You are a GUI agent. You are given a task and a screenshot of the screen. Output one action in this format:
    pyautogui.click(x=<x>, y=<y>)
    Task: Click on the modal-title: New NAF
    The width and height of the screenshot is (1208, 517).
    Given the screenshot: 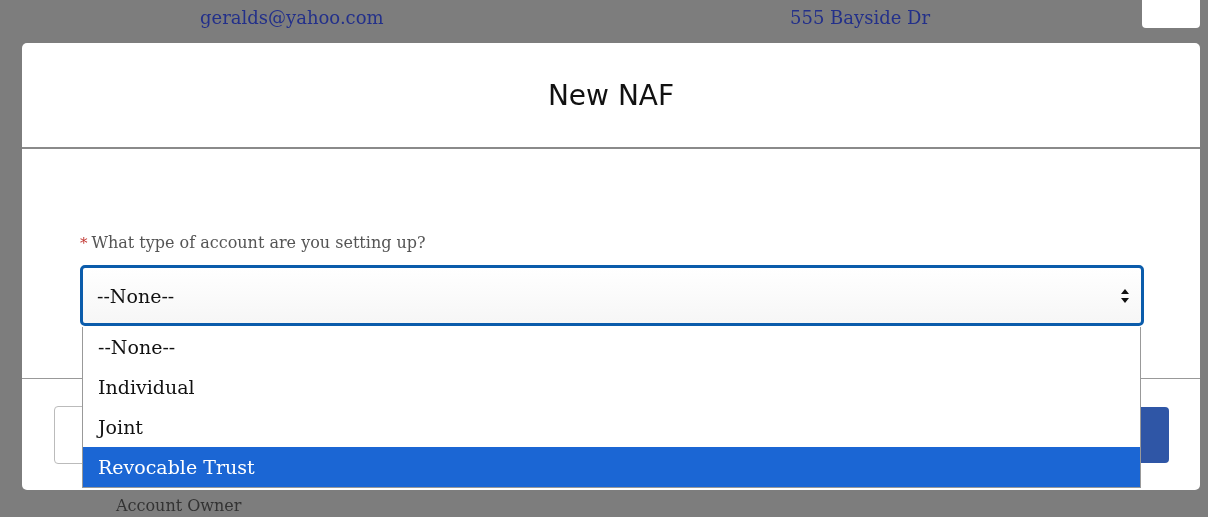 What is the action you would take?
    pyautogui.click(x=611, y=95)
    